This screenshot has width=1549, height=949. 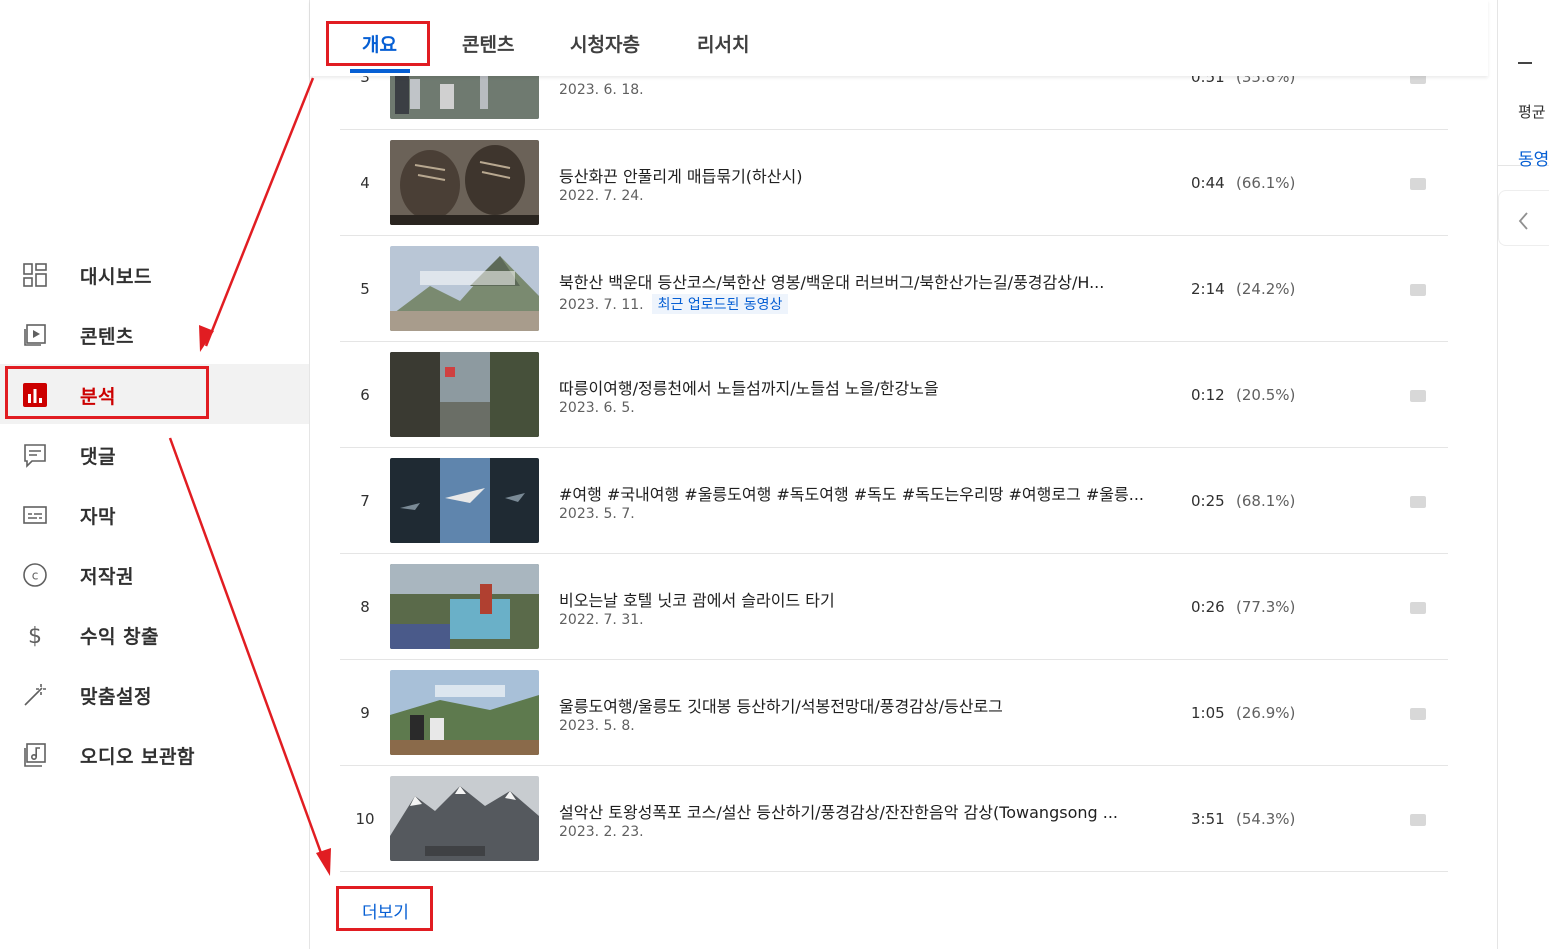 What do you see at coordinates (488, 43) in the screenshot?
I see `tab-content: 콘텐츠` at bounding box center [488, 43].